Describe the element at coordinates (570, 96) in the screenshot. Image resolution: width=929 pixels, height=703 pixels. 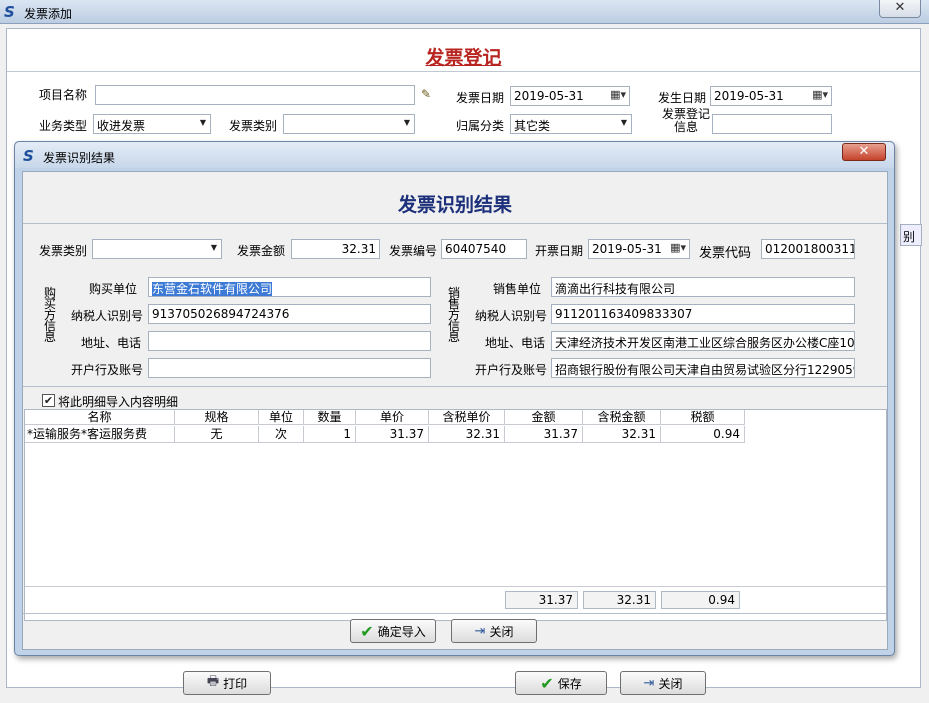
I see `invoice-date-picker: 2019-05-31` at that location.